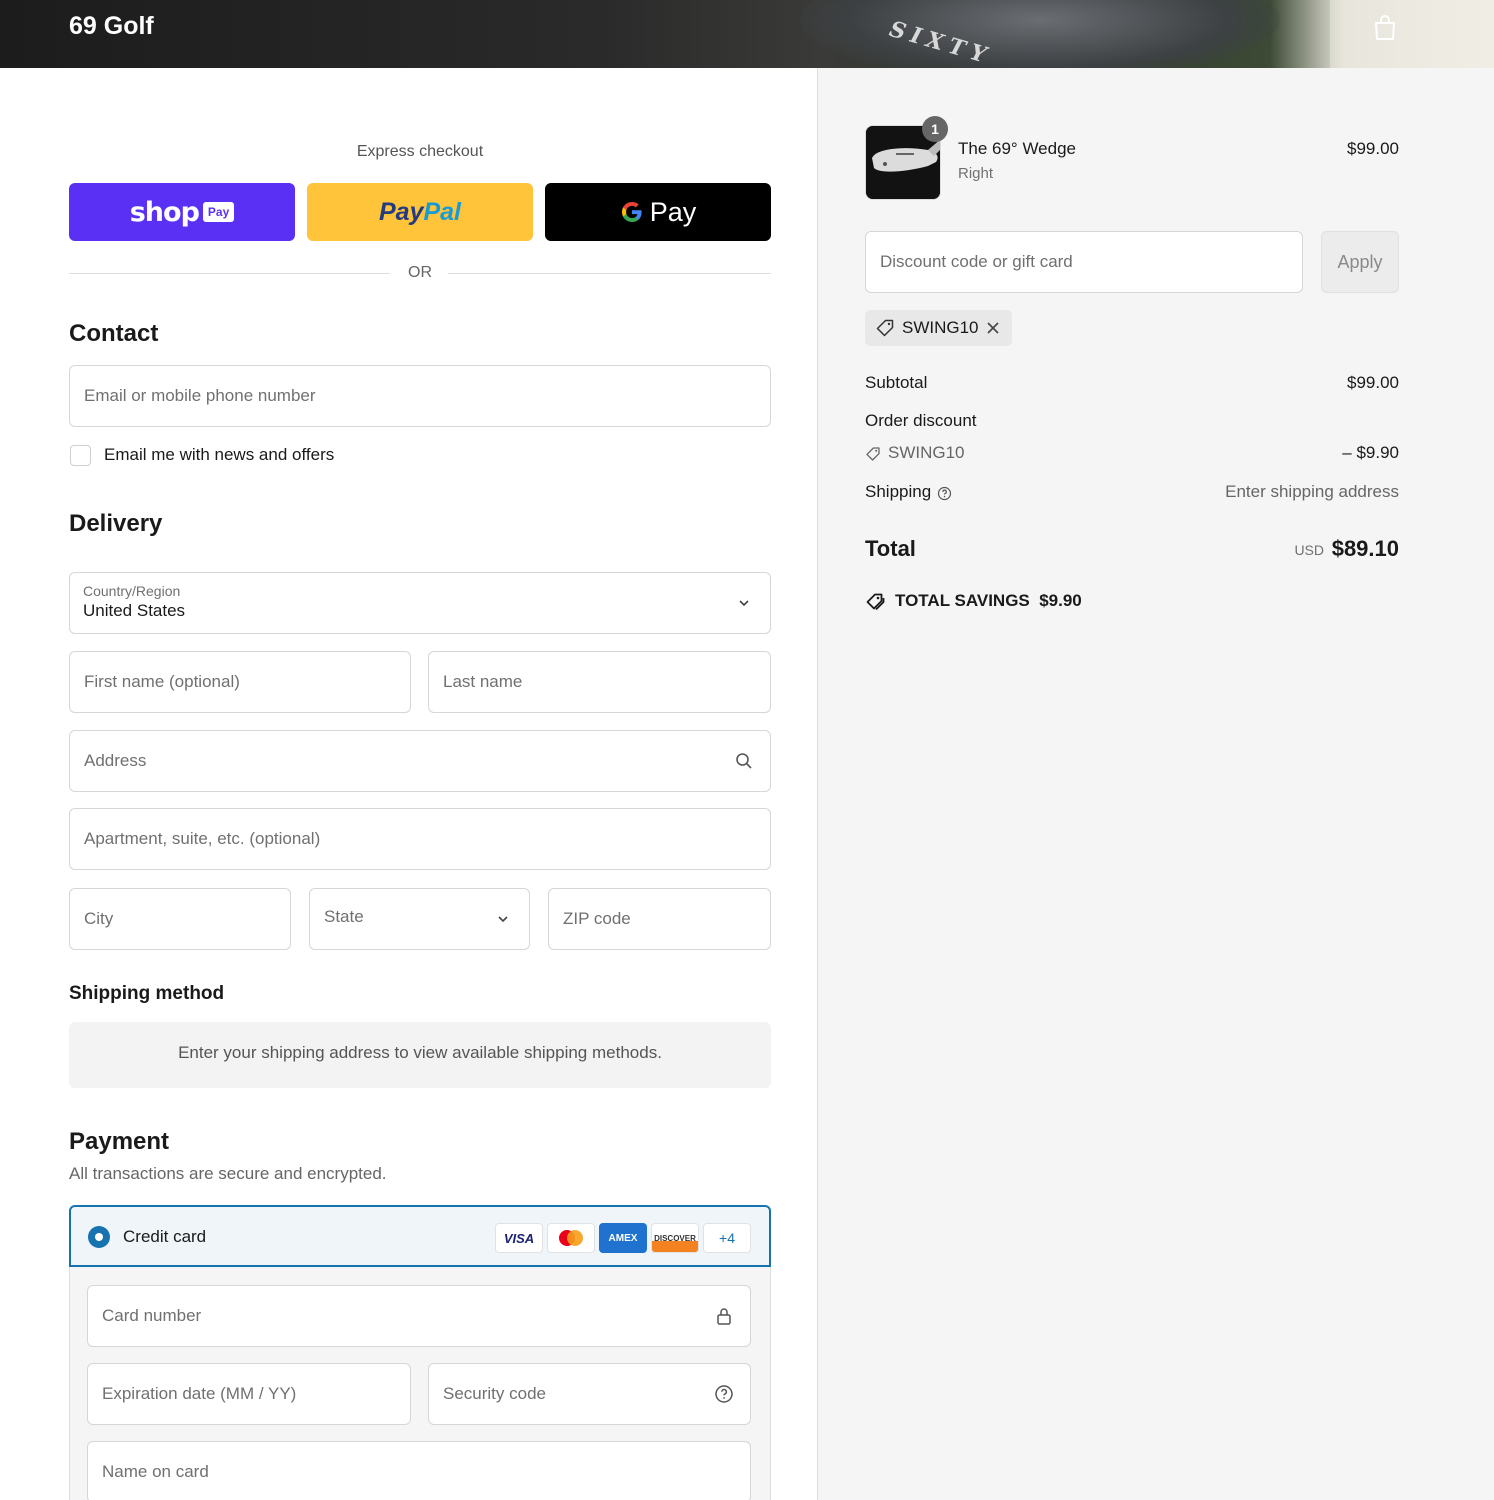  What do you see at coordinates (962, 600) in the screenshot?
I see `total-savings-label: TOTAL SAVINGS` at bounding box center [962, 600].